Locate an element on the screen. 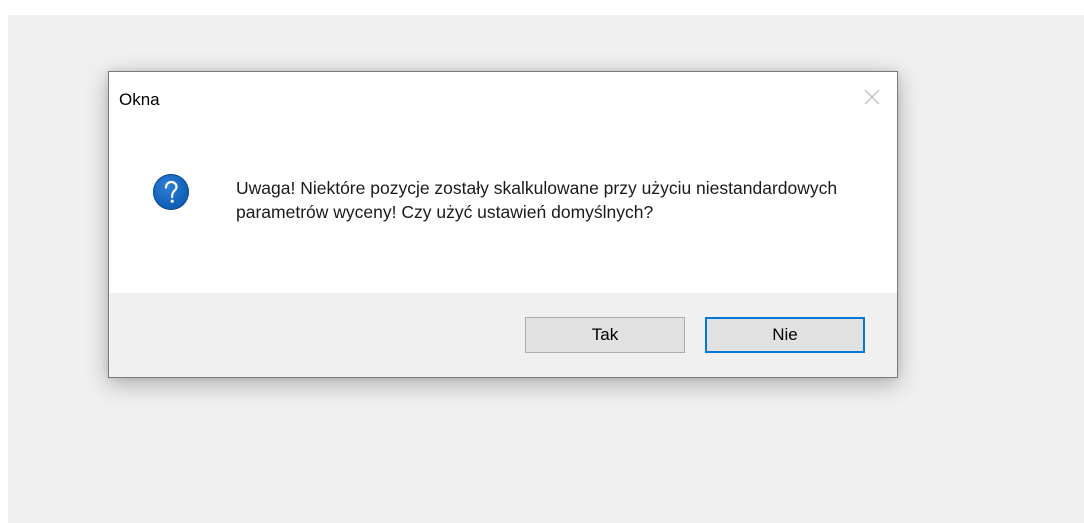 Image resolution: width=1084 pixels, height=523 pixels. dialog-button-bar: Tak Nie is located at coordinates (503, 335).